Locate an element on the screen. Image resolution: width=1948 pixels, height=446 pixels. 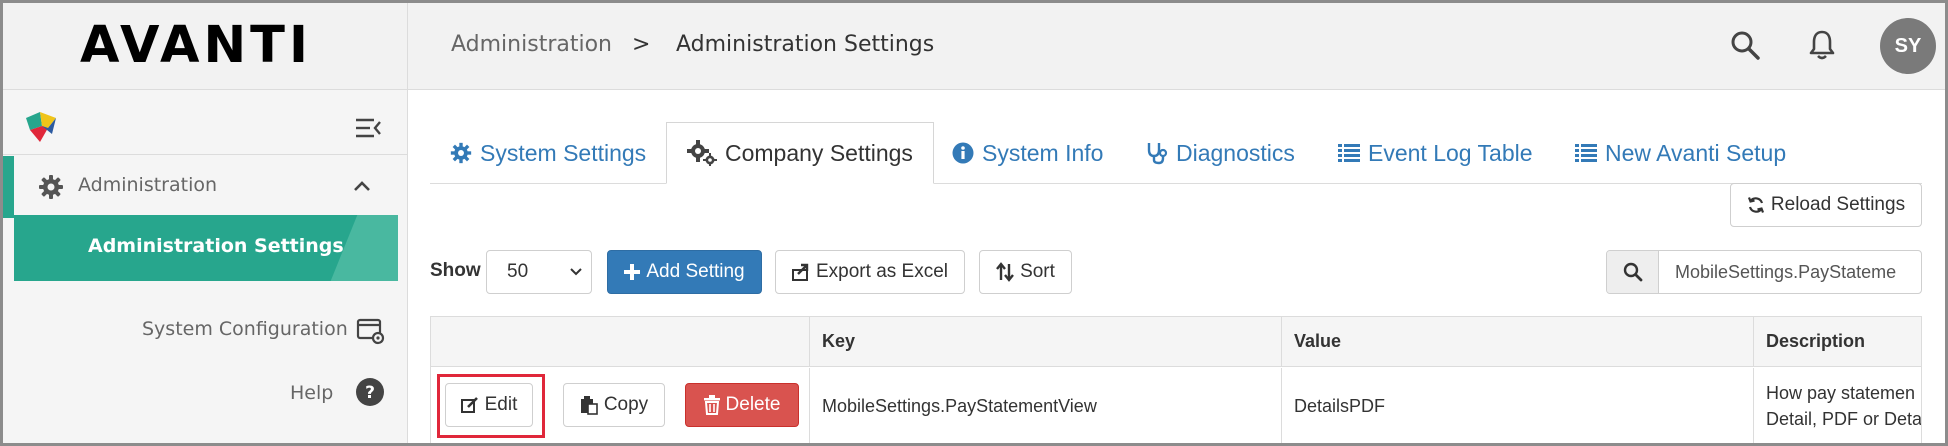
sidebar-item-system-configuration: System Configuration is located at coordinates (245, 329).